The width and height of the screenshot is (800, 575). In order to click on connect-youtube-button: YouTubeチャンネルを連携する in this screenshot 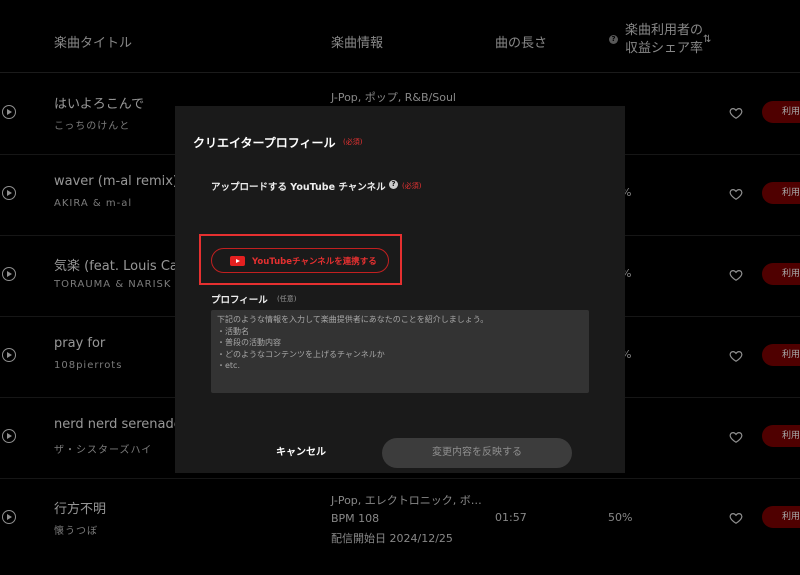, I will do `click(300, 260)`.